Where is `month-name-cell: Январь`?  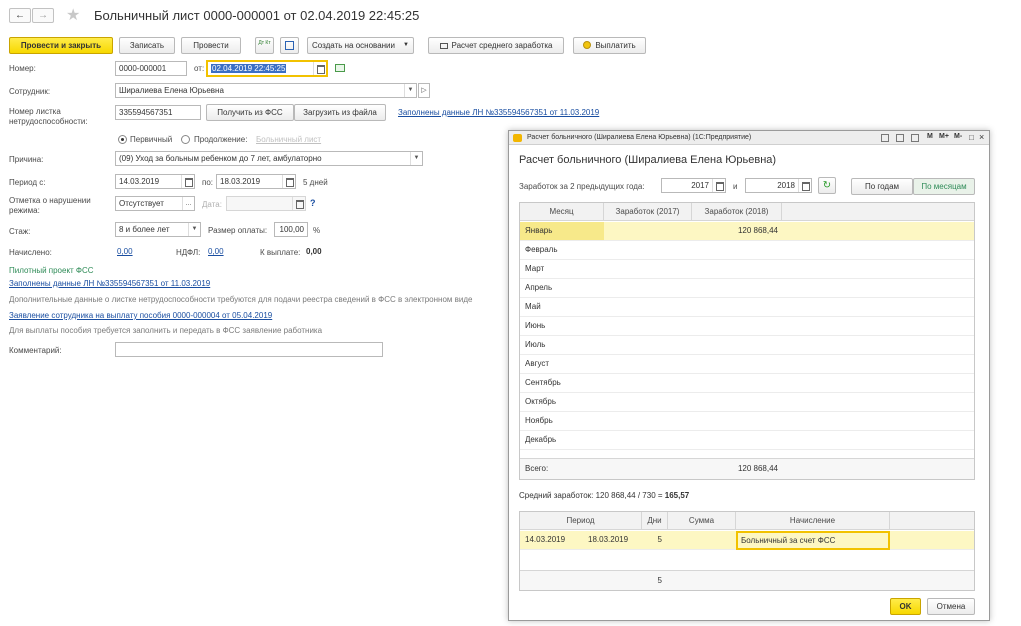
month-name-cell: Январь is located at coordinates (562, 231).